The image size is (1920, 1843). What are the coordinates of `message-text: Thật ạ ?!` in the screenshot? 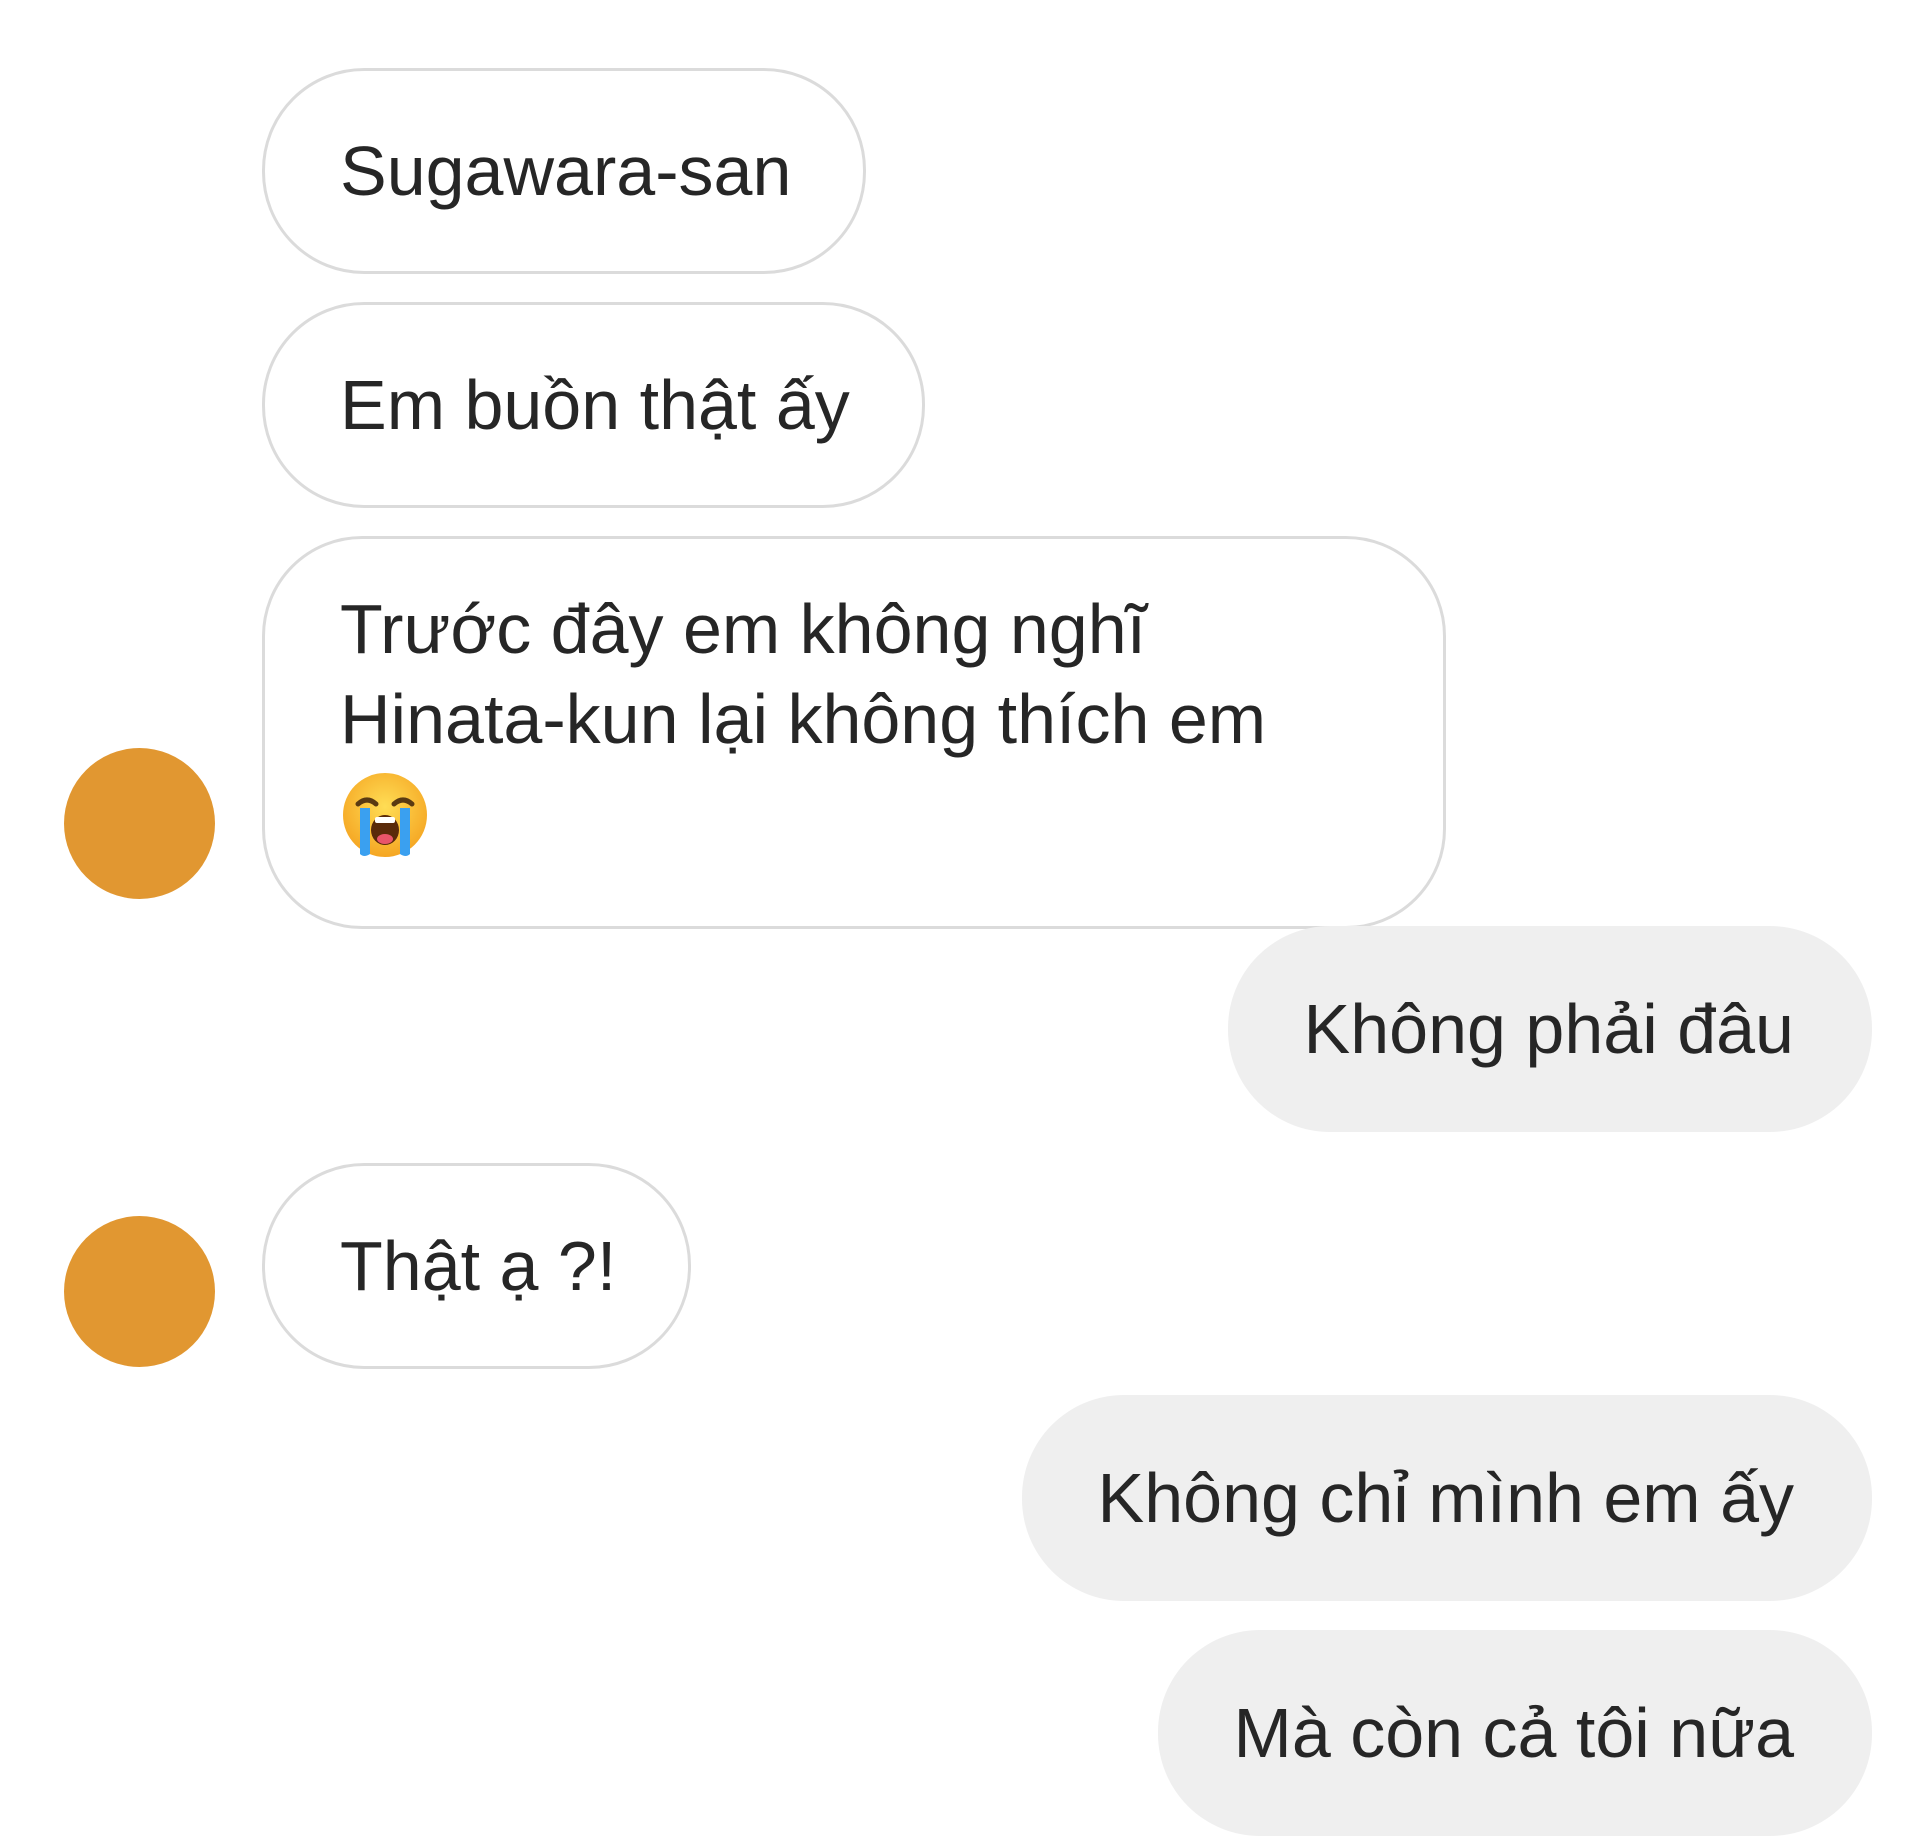 It's located at (478, 1266).